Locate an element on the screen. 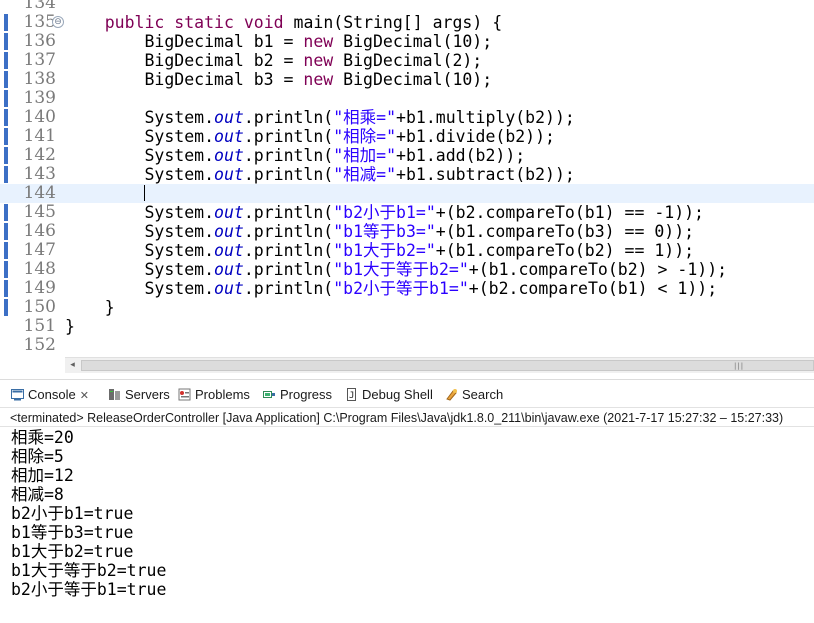  code-line: 134 is located at coordinates (407, 6).